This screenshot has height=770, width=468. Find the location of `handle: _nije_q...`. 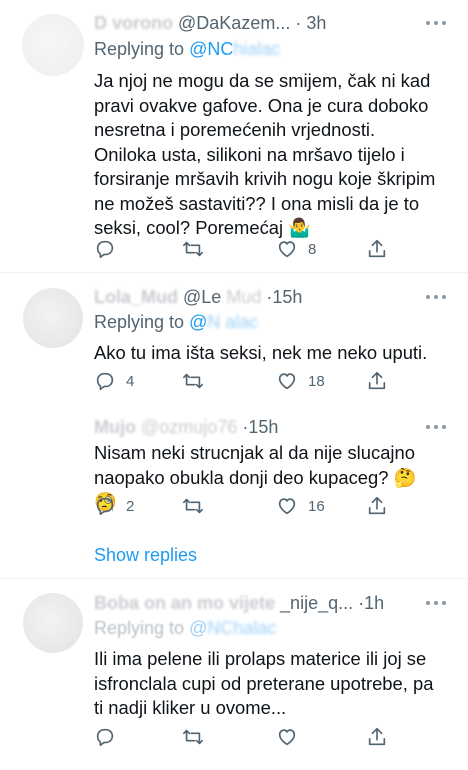

handle: _nije_q... is located at coordinates (316, 603).